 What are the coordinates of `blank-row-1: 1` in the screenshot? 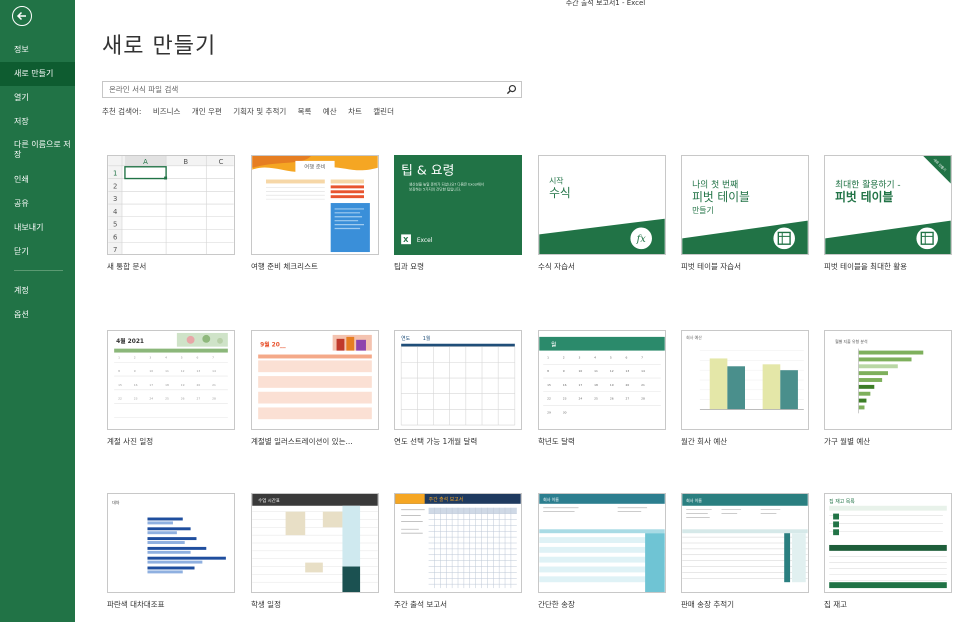 It's located at (115, 174).